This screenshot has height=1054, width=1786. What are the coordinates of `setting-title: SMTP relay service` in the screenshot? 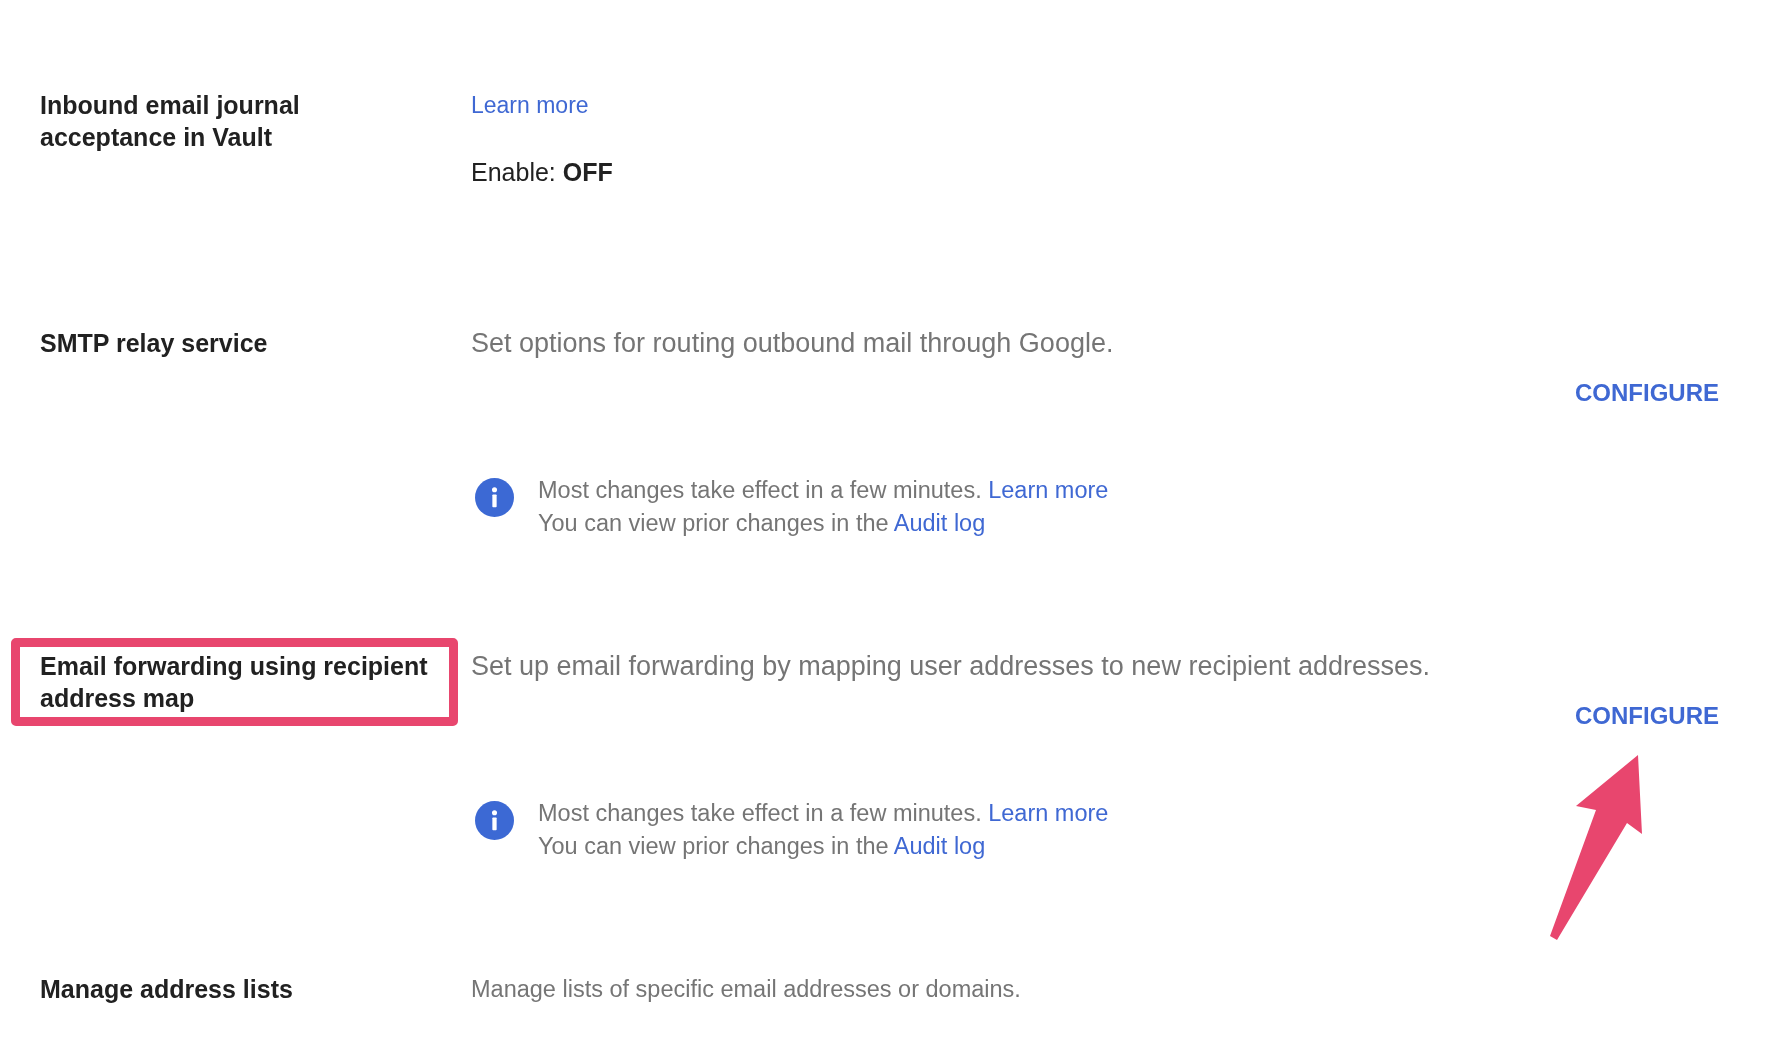 It's located at (154, 343).